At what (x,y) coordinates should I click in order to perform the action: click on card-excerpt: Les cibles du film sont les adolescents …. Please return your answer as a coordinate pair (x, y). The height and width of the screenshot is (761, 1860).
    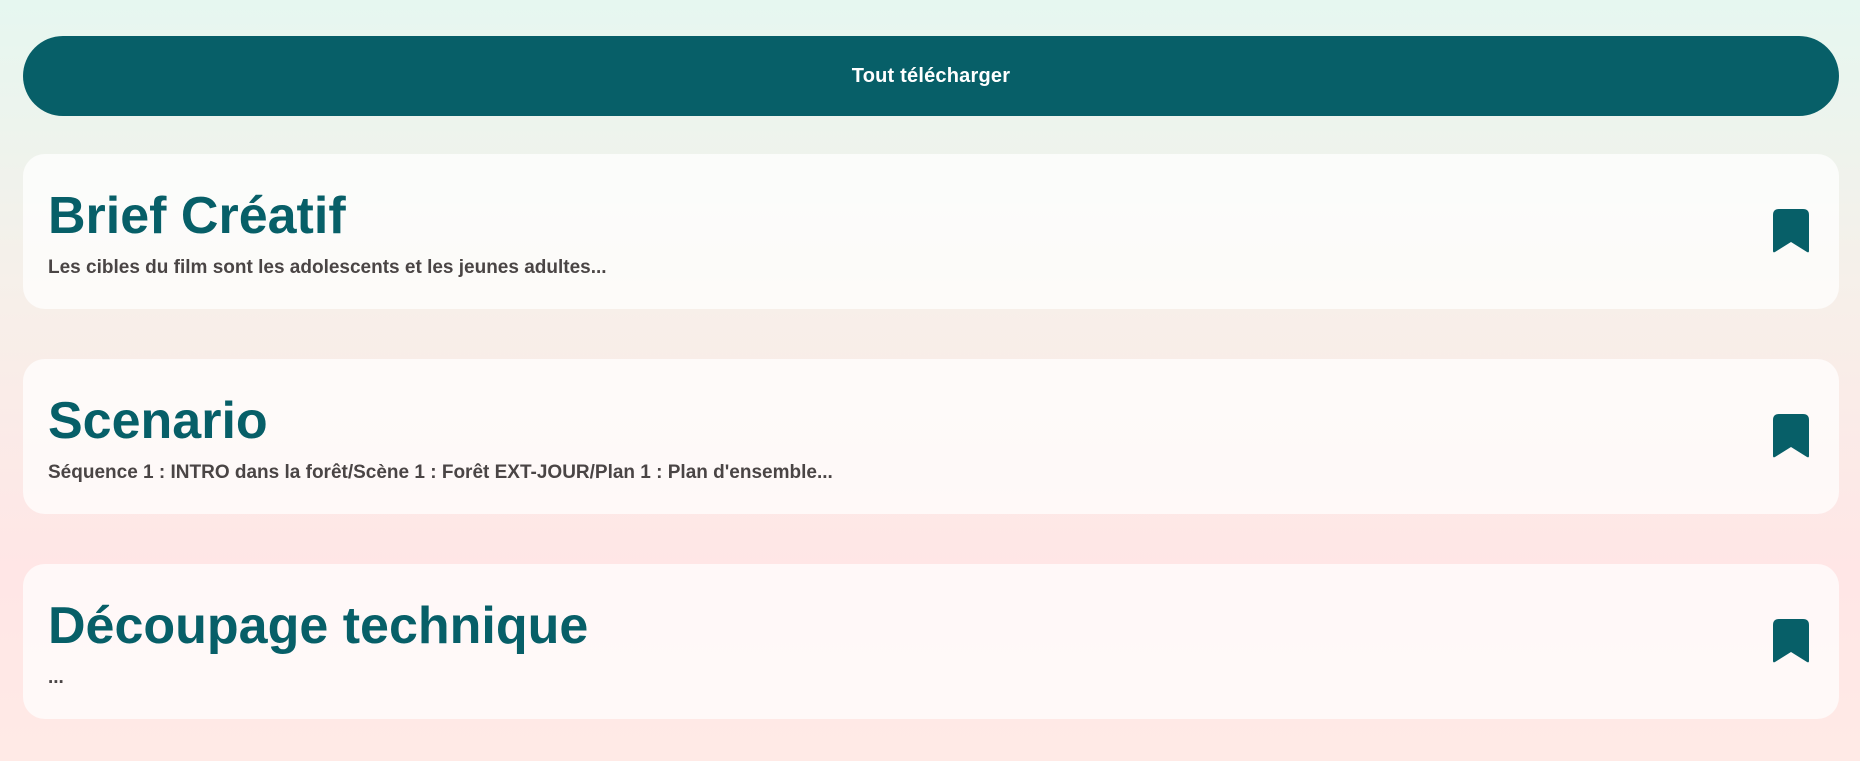
    Looking at the image, I should click on (327, 267).